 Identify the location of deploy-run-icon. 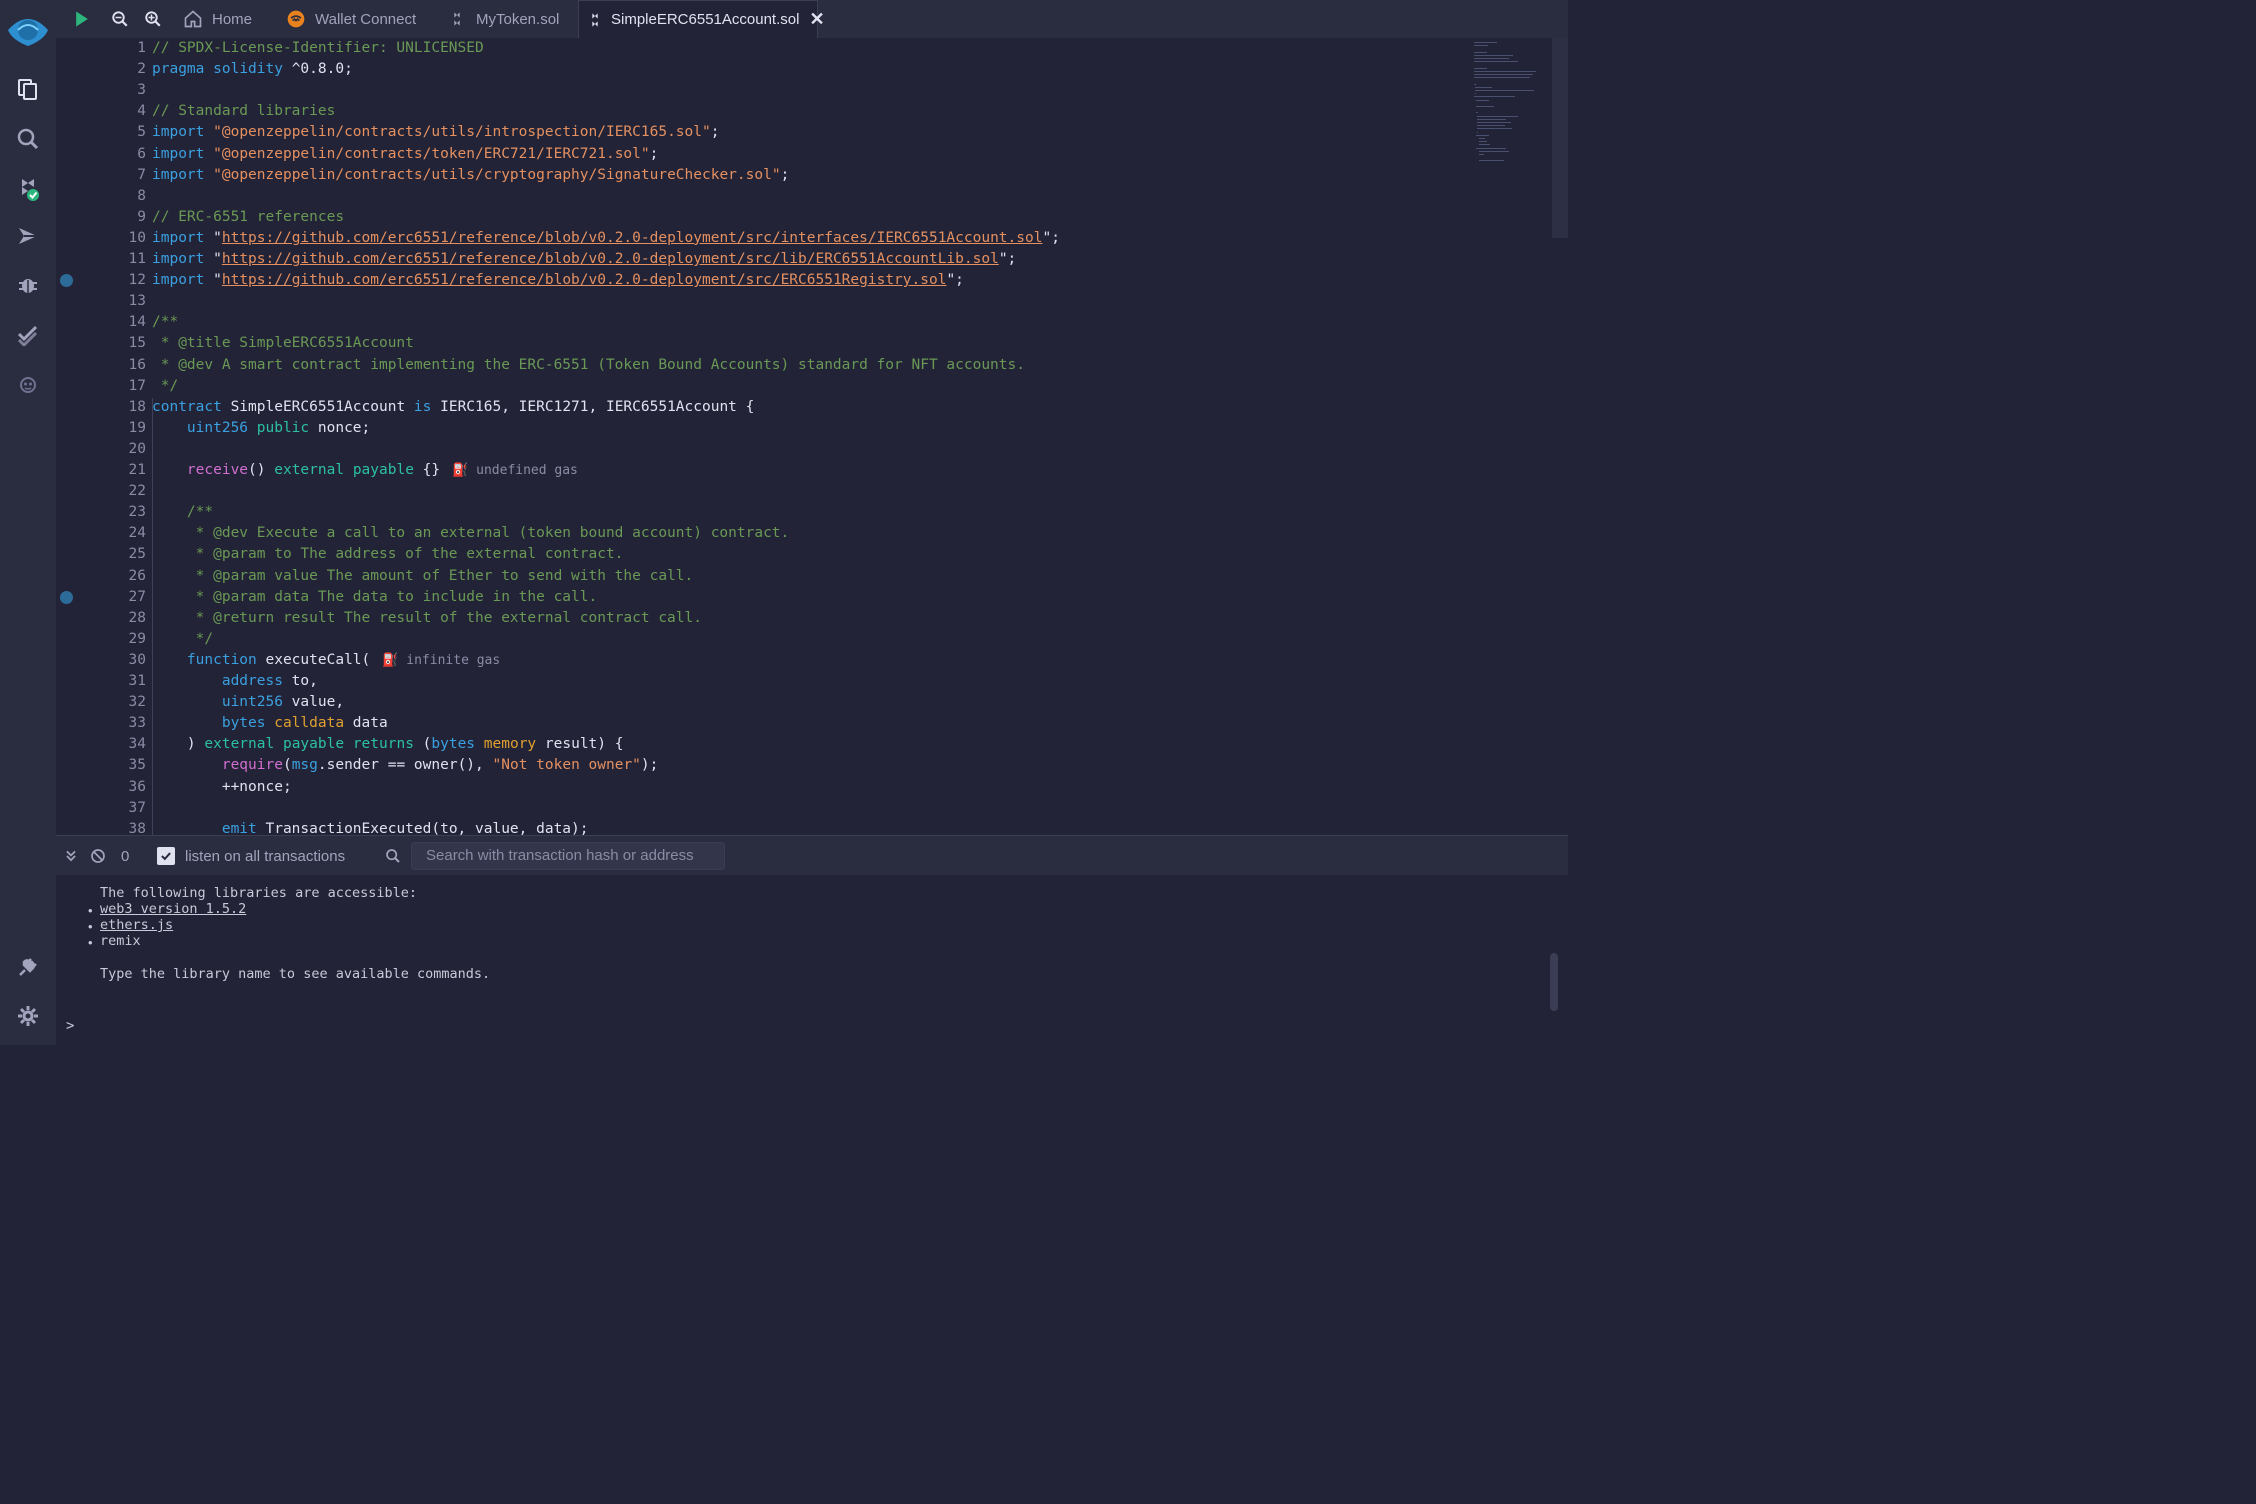
(28, 236).